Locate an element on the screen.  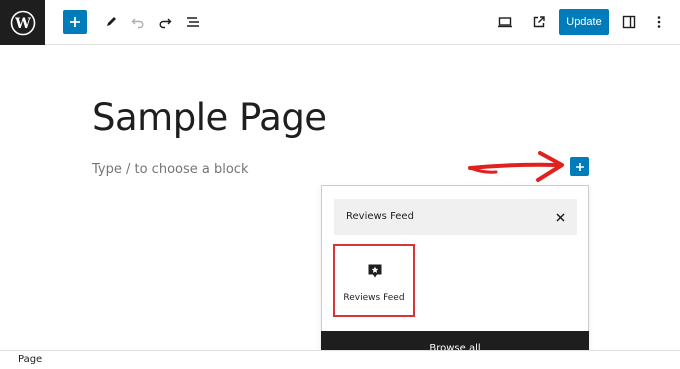
update-button: Update is located at coordinates (584, 22).